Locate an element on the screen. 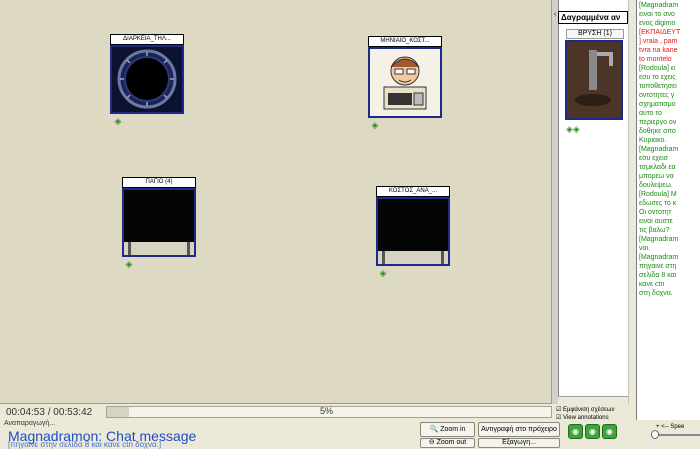 This screenshot has width=700, height=449. thumbnail-link-icons: ◈◈ is located at coordinates (573, 129).